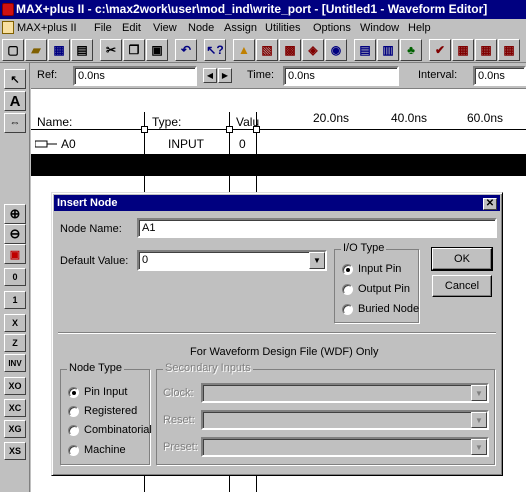 The width and height of the screenshot is (526, 492). Describe the element at coordinates (201, 28) in the screenshot. I see `menu-node: Node` at that location.